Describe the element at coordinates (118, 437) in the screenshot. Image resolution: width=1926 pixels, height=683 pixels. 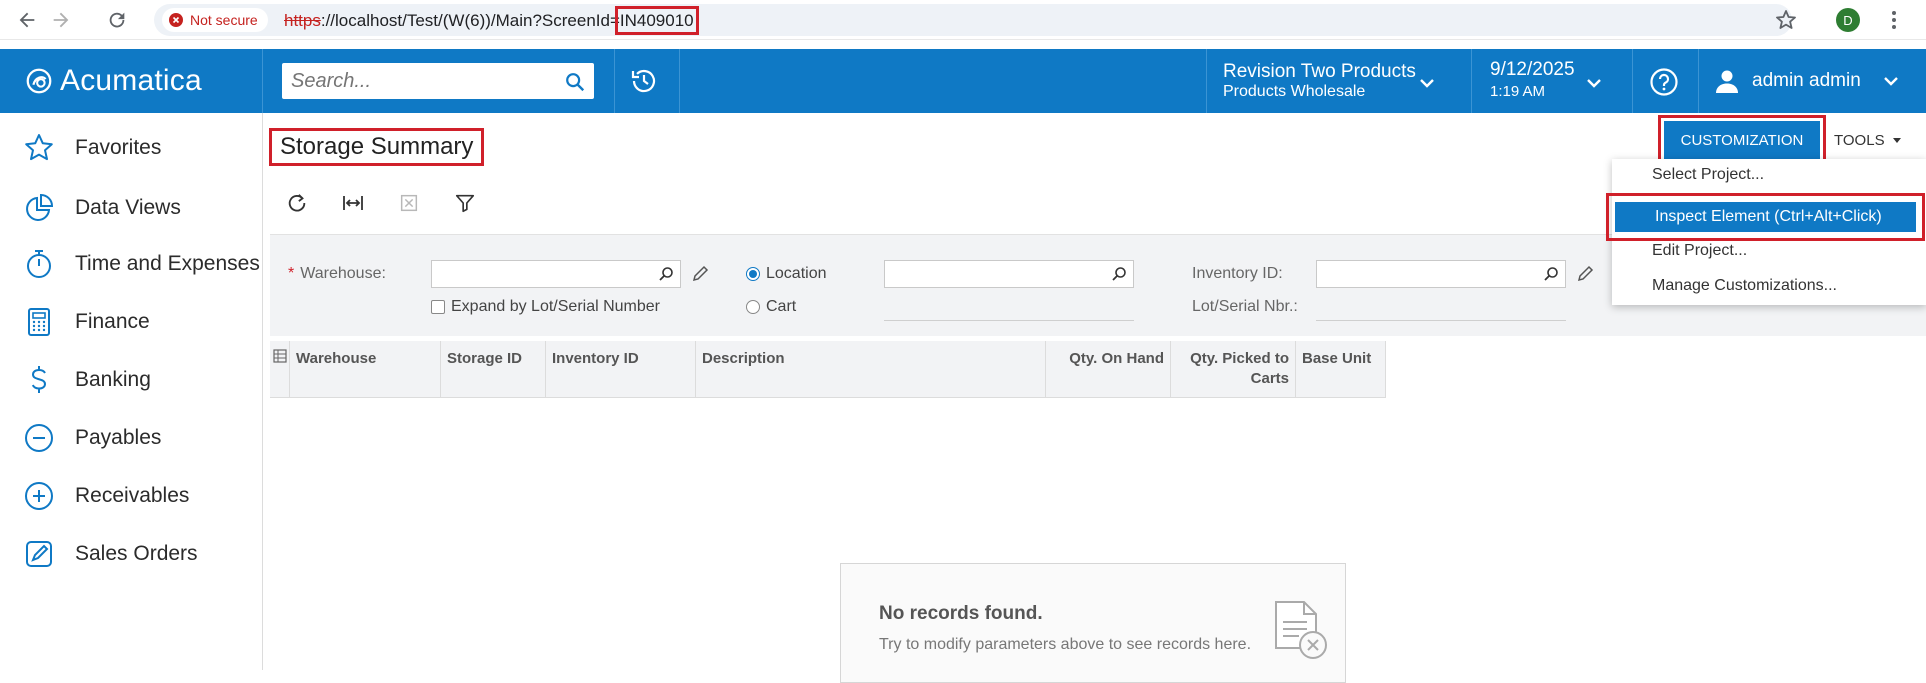
I see `sidebar-item-label: Payables` at that location.